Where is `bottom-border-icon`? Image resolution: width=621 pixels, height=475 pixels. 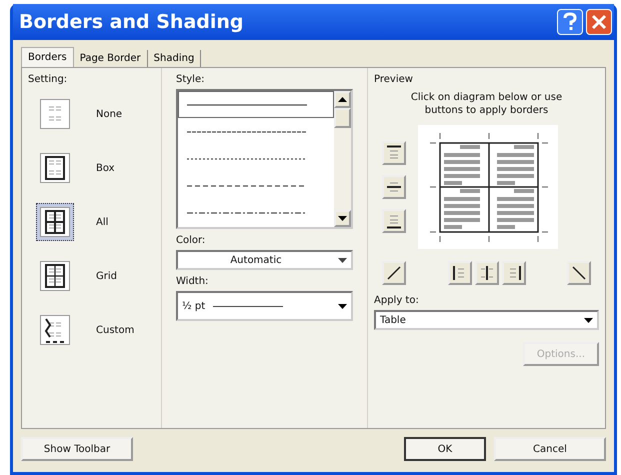
bottom-border-icon is located at coordinates (394, 221).